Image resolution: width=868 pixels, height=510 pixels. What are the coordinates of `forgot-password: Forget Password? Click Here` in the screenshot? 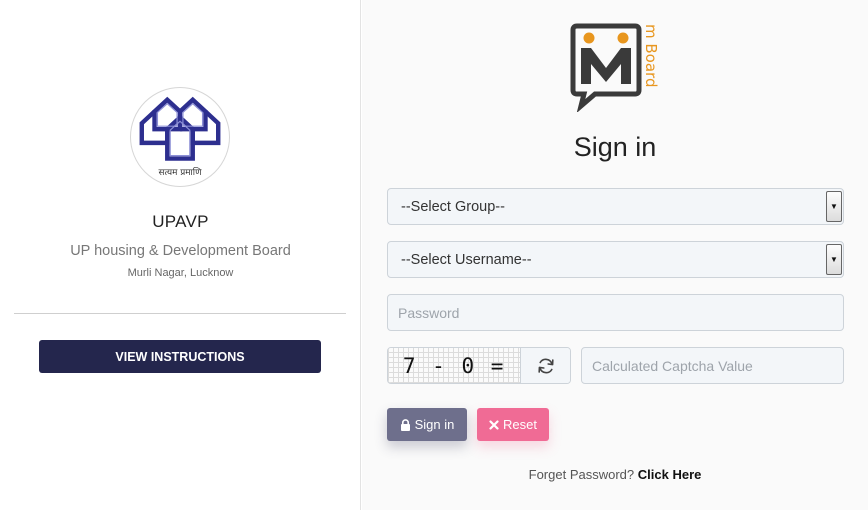 It's located at (615, 474).